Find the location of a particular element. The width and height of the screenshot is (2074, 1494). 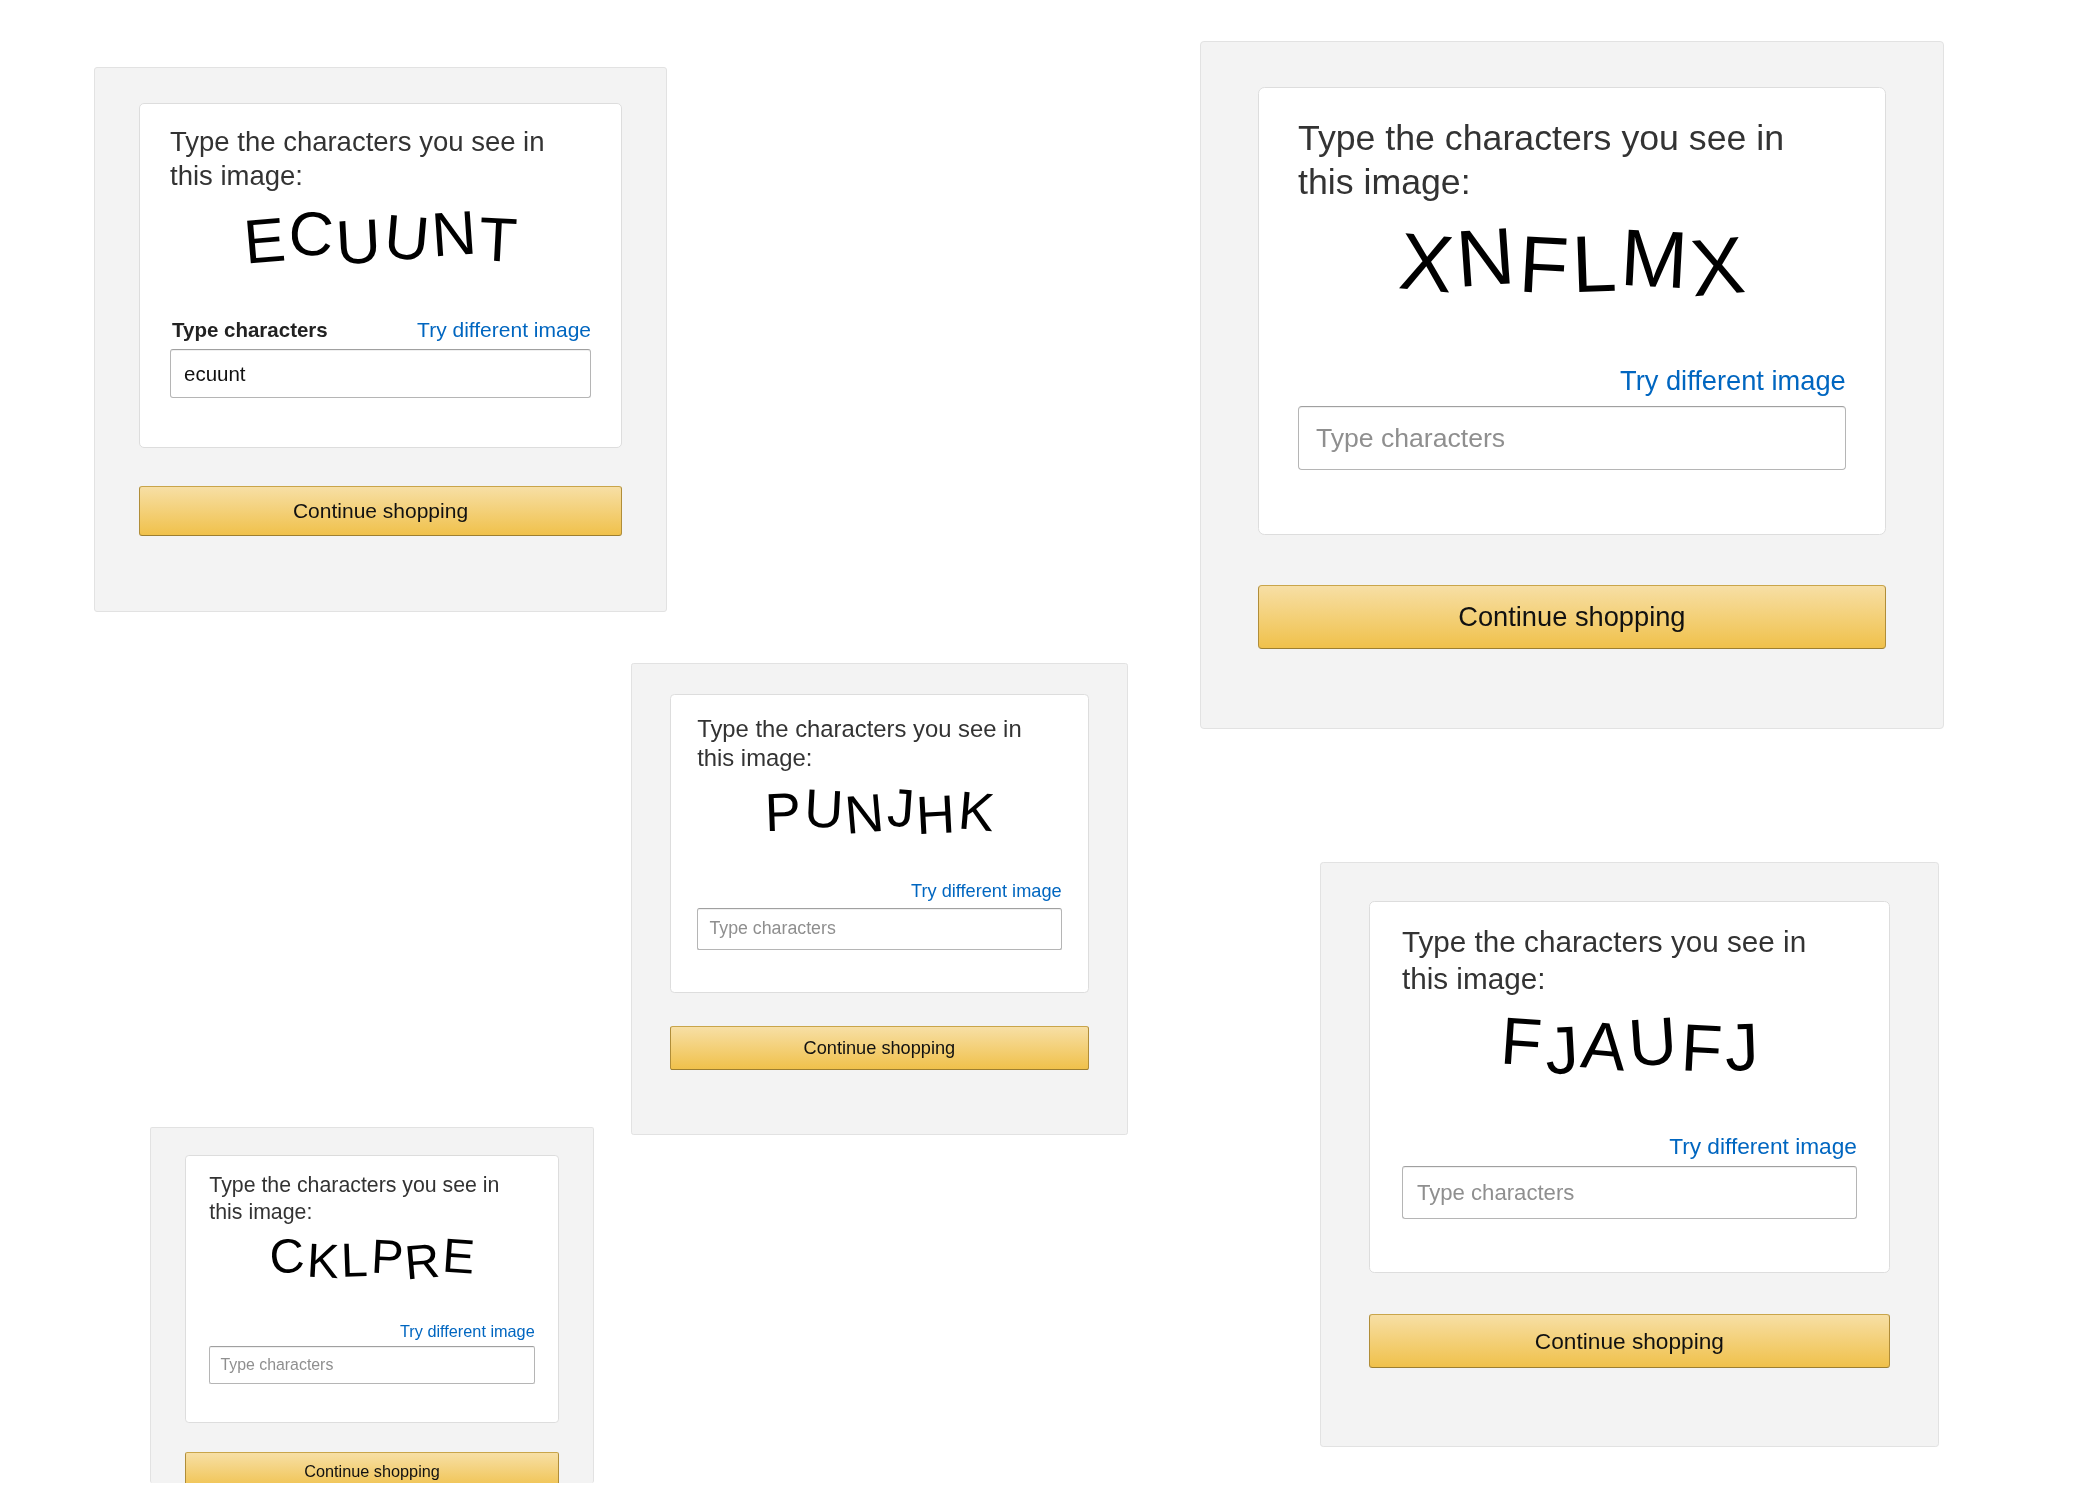

captcha-text: CKLPRE is located at coordinates (372, 1259).